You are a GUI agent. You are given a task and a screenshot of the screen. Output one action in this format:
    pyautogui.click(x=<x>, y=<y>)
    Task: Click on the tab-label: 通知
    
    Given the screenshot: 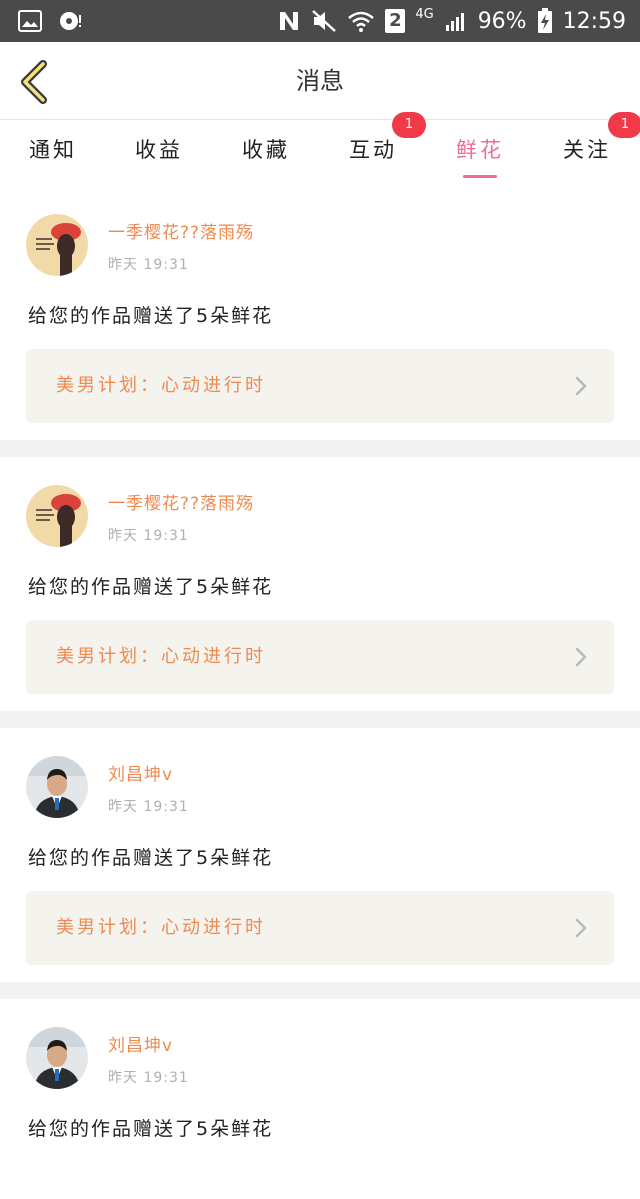 What is the action you would take?
    pyautogui.click(x=53, y=150)
    